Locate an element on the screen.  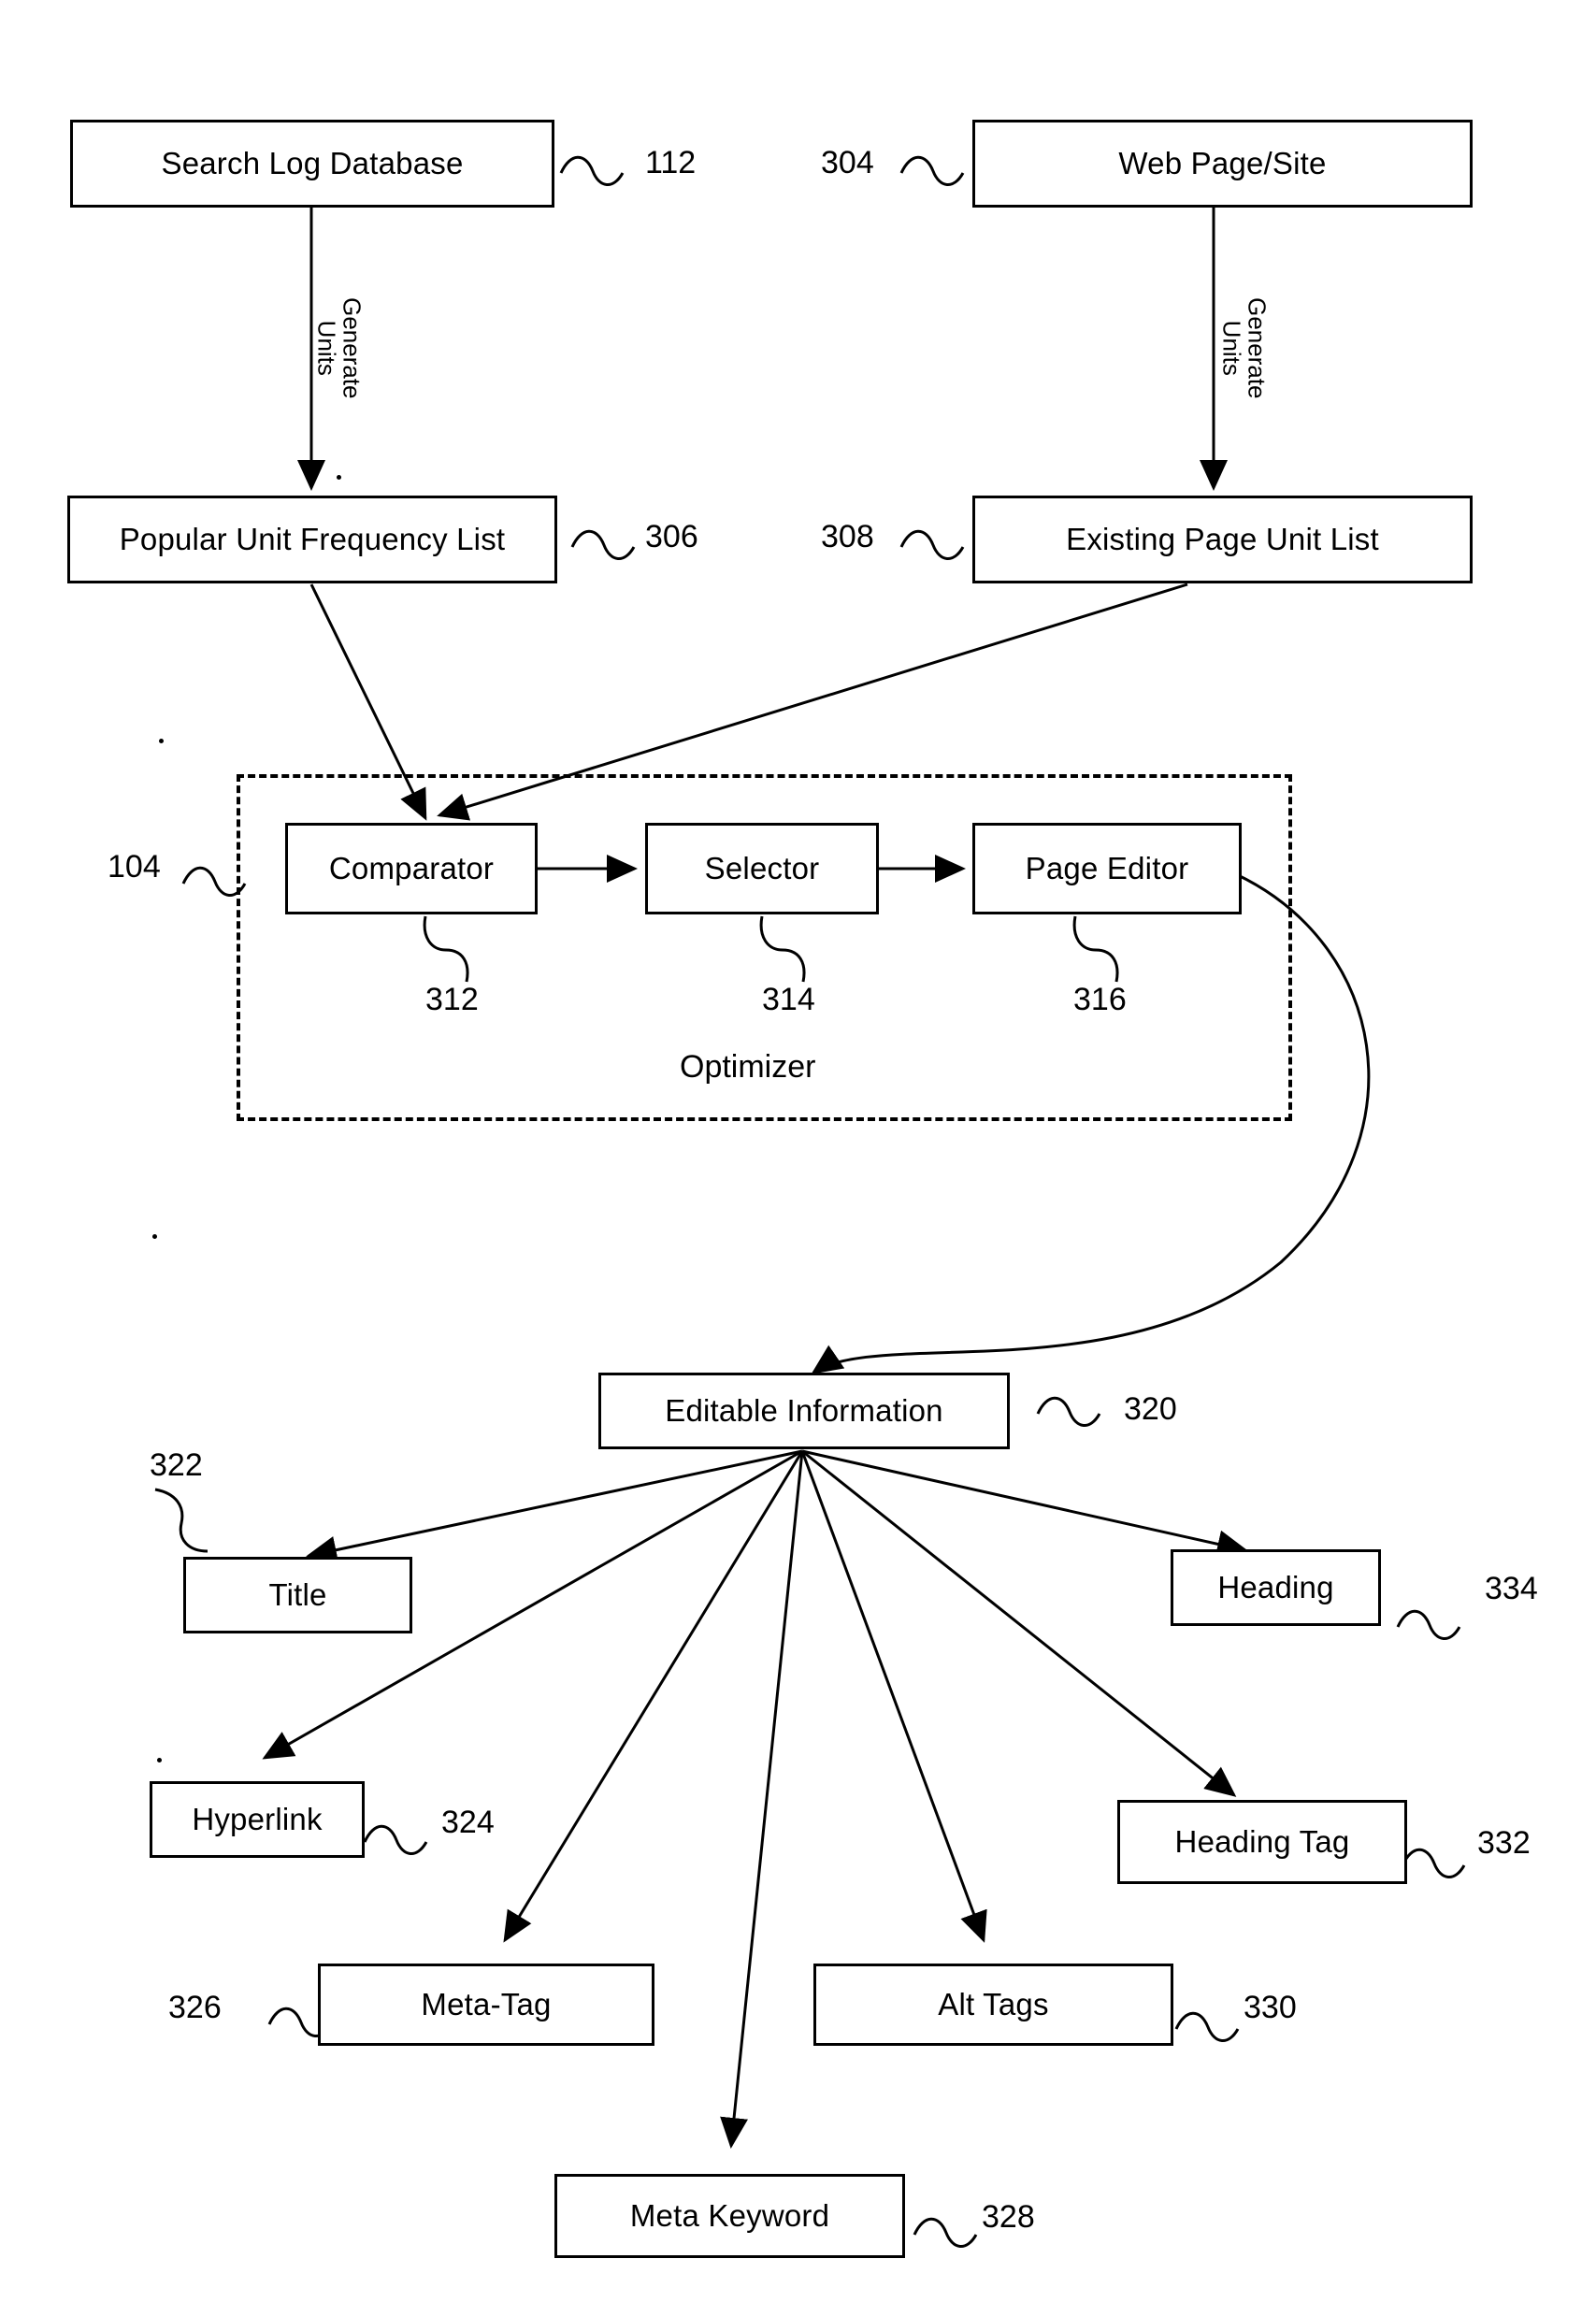
node-hyperlink: Hyperlink is located at coordinates (257, 1820).